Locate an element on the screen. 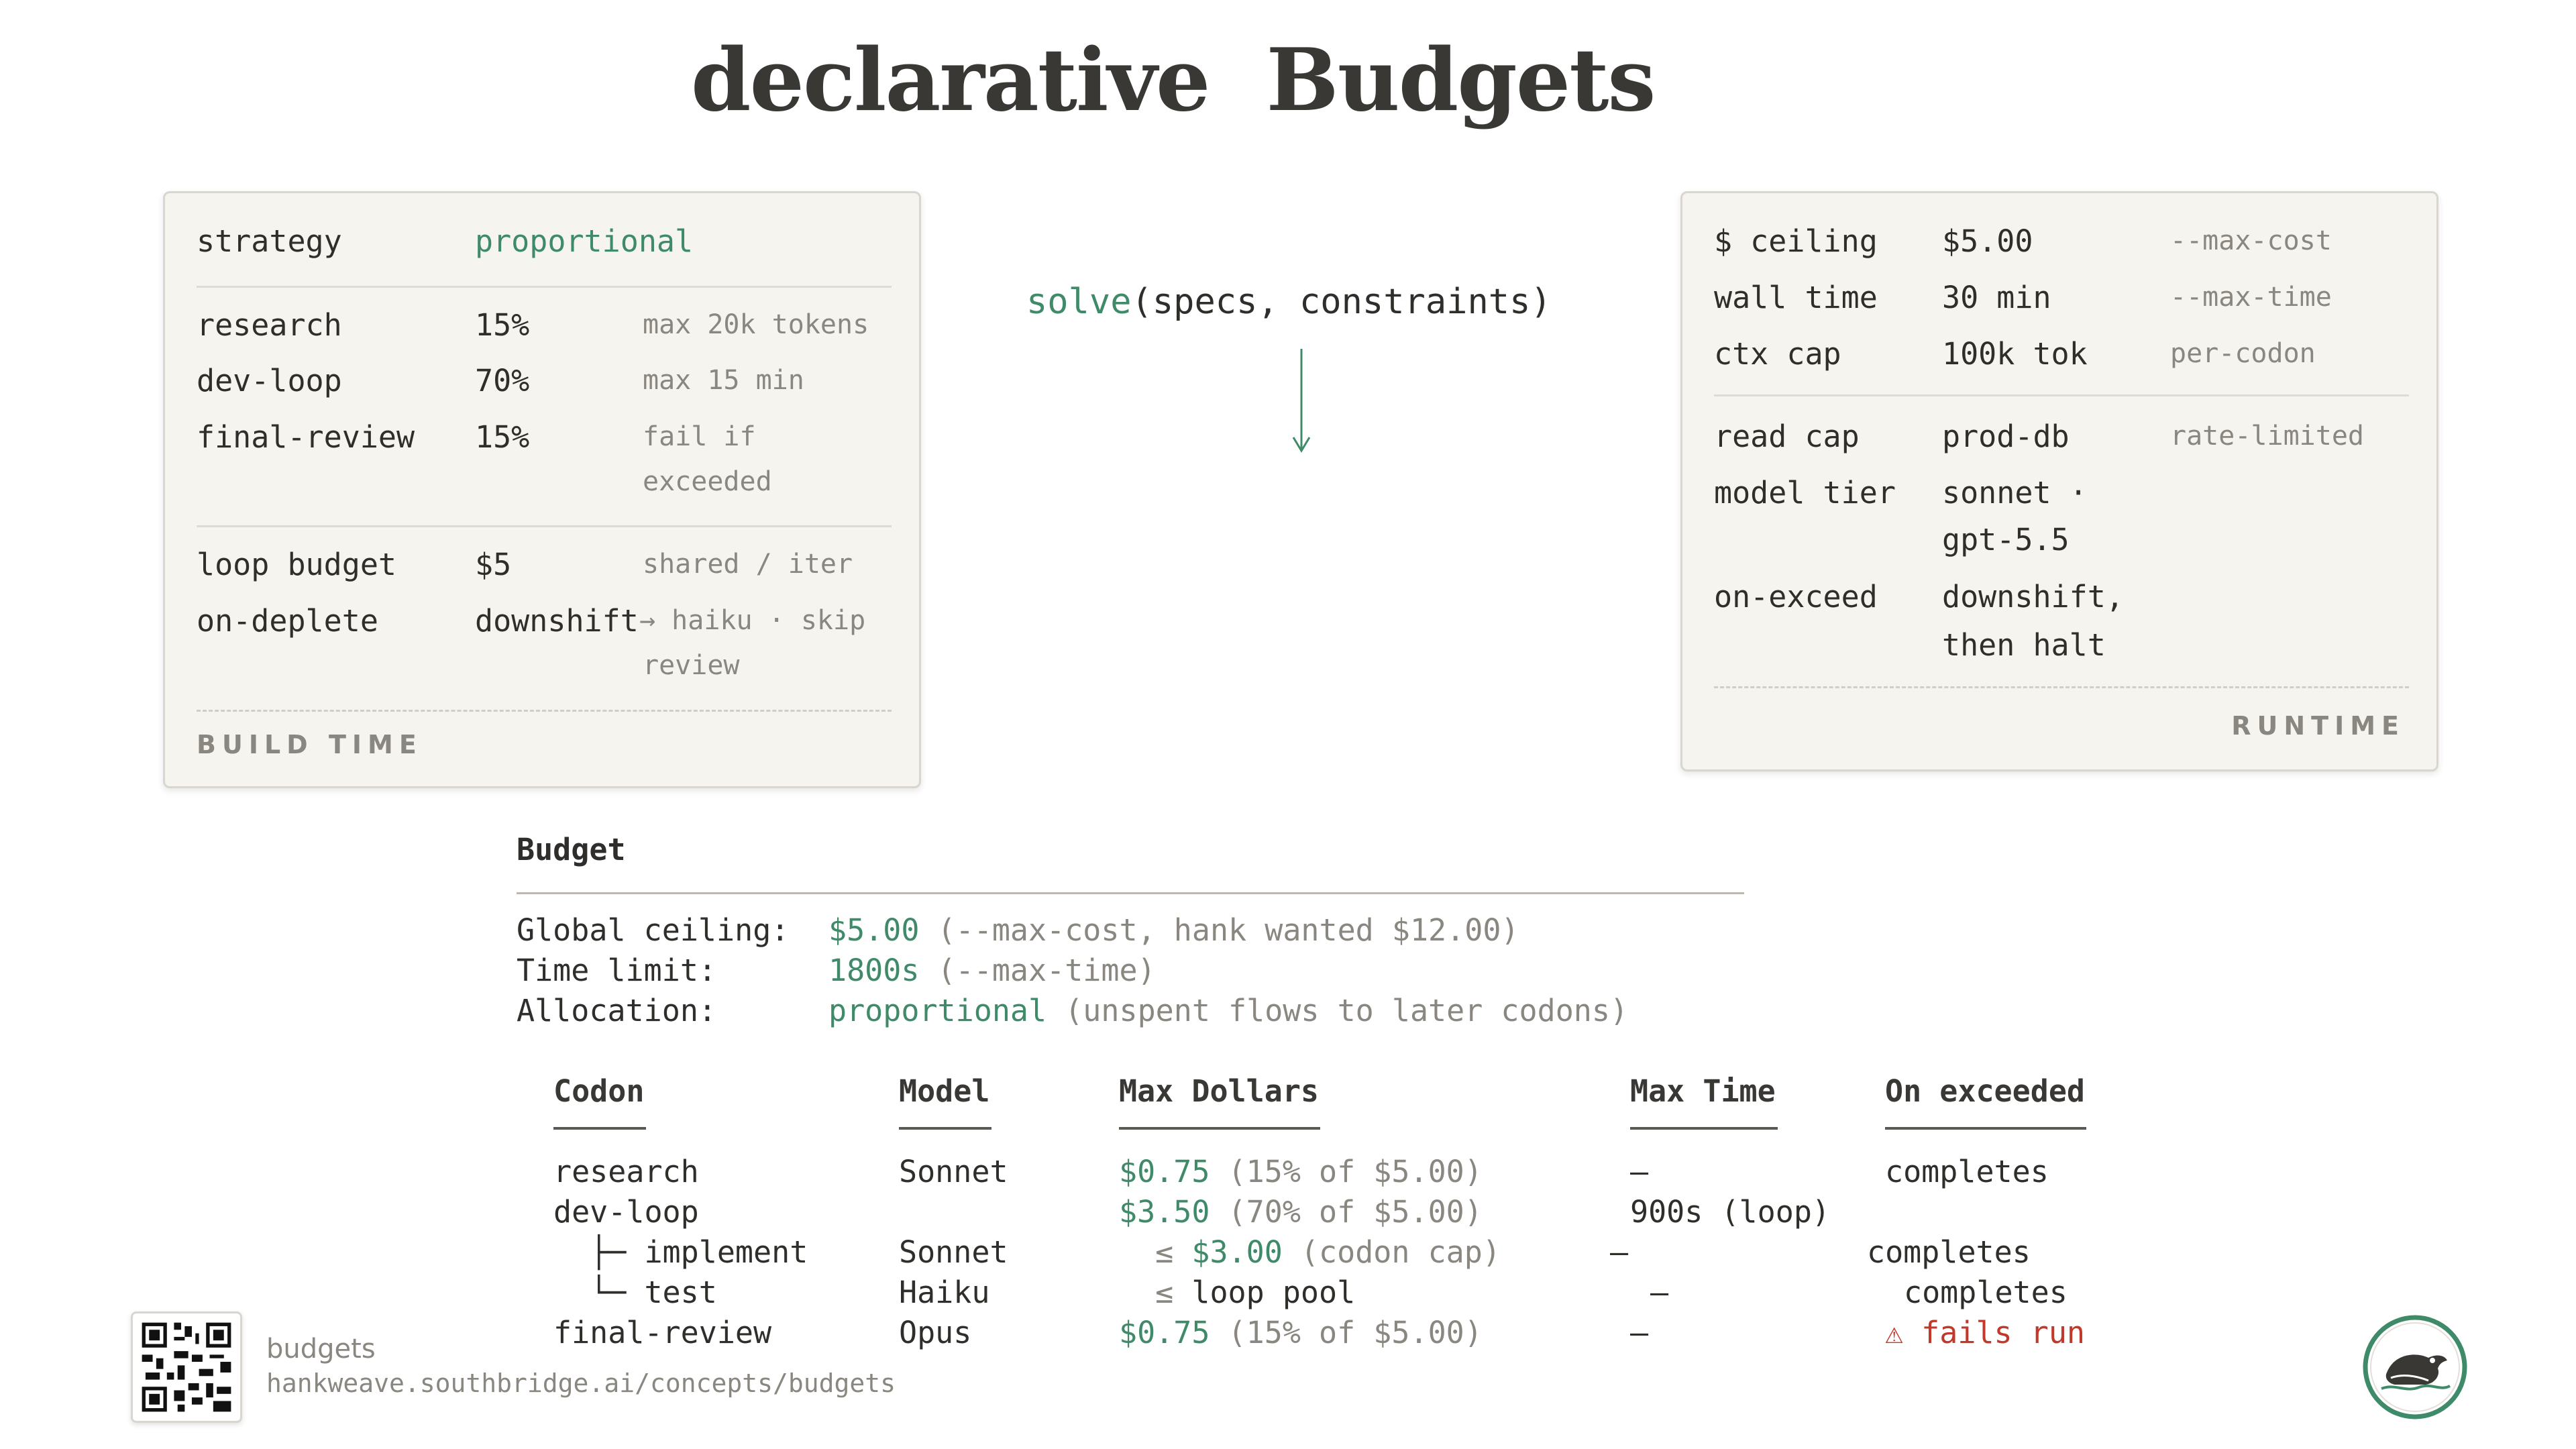 This screenshot has width=2576, height=1449. allocation-label: Allocation: is located at coordinates (617, 1010).